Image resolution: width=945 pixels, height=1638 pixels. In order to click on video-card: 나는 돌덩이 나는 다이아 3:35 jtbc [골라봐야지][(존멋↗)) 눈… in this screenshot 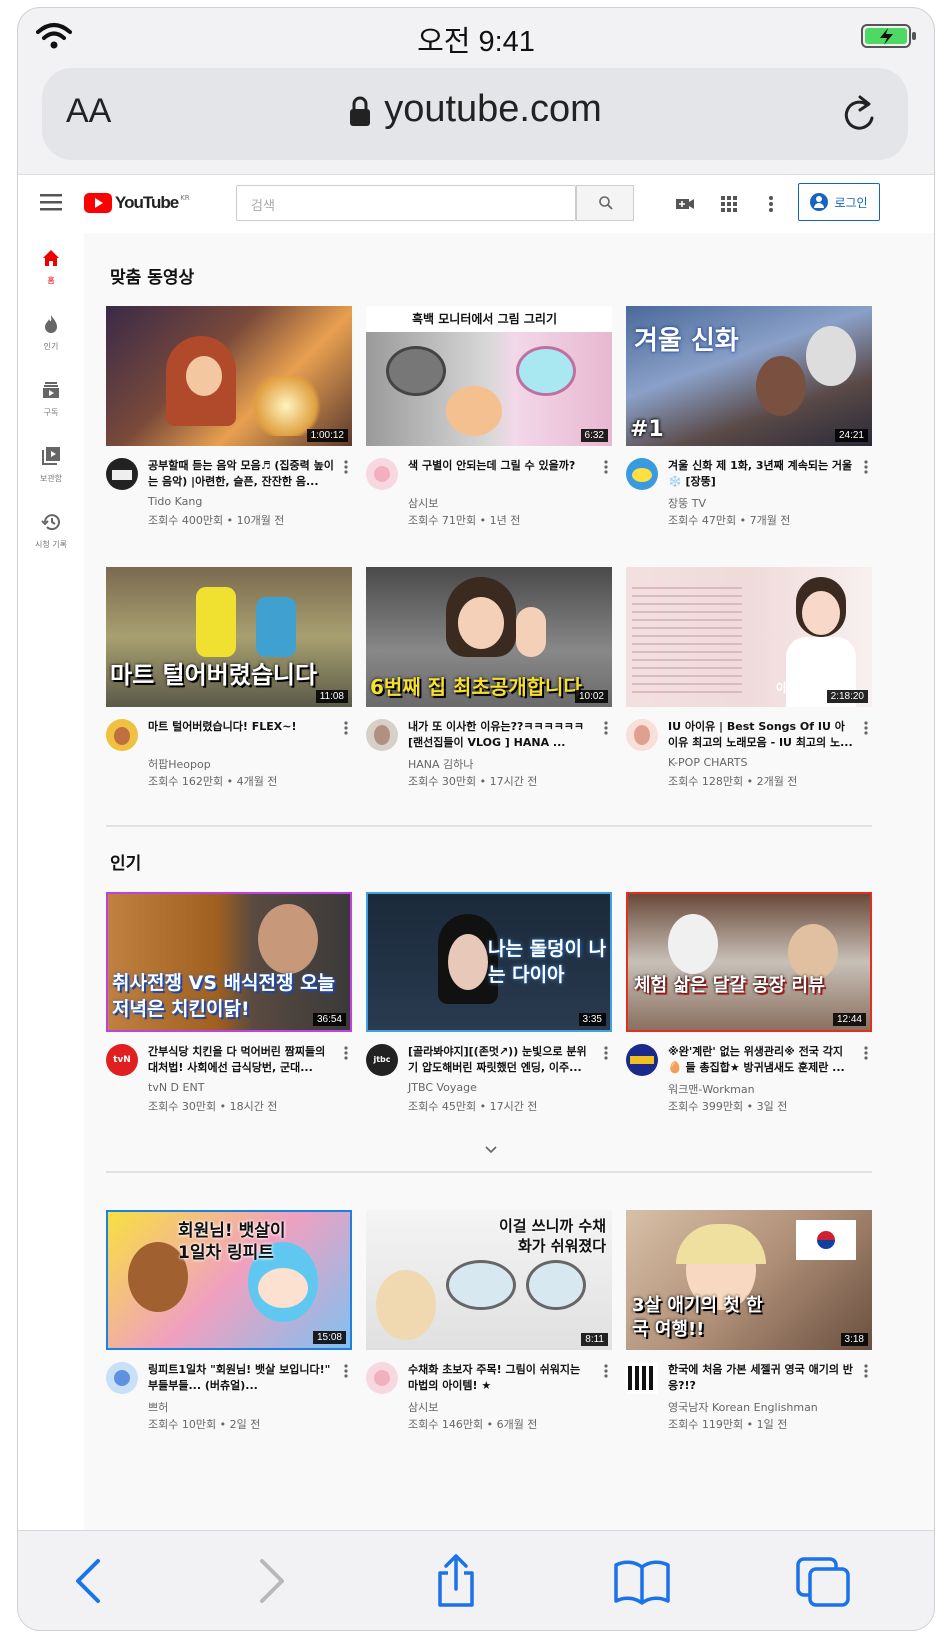, I will do `click(489, 1008)`.